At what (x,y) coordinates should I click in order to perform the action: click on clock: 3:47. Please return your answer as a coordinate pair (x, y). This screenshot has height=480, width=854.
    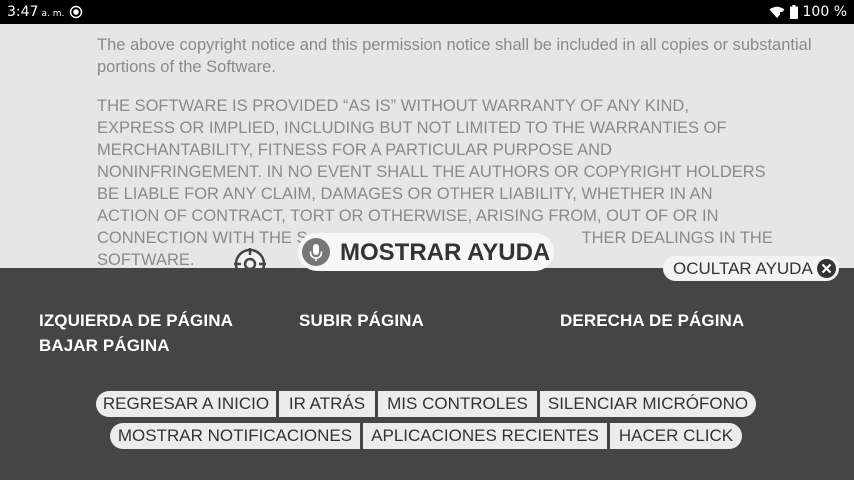
    Looking at the image, I should click on (23, 12).